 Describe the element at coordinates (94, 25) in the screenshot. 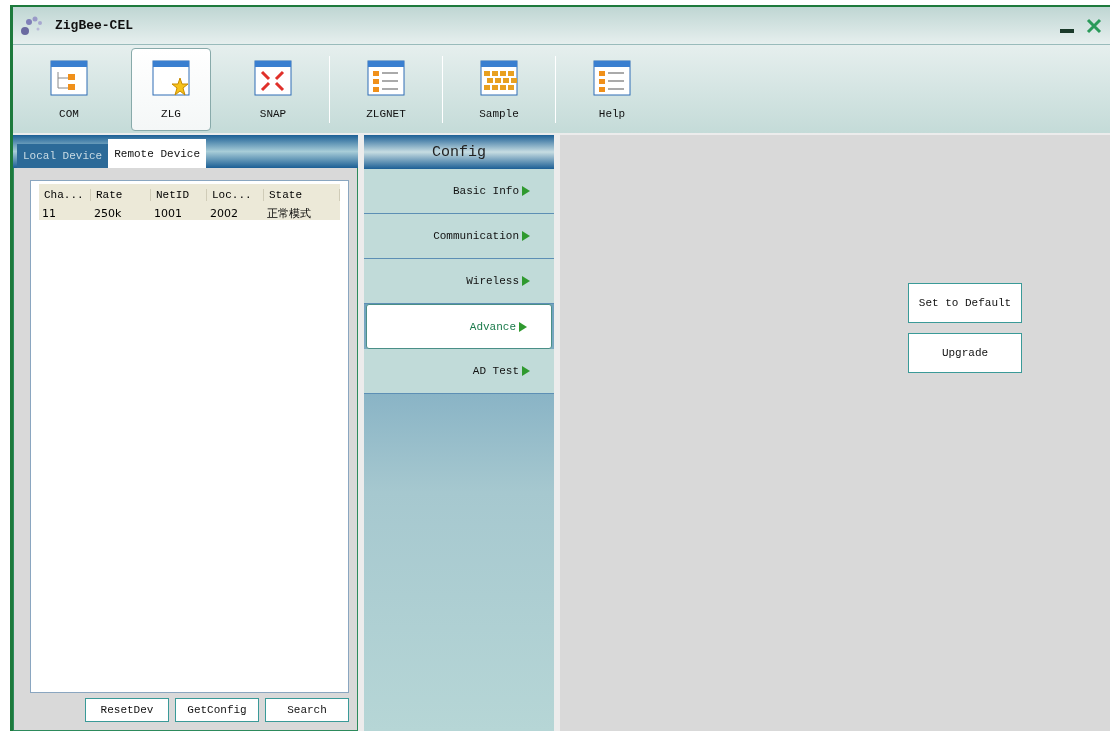

I see `window-title: ZigBee-CEL` at that location.